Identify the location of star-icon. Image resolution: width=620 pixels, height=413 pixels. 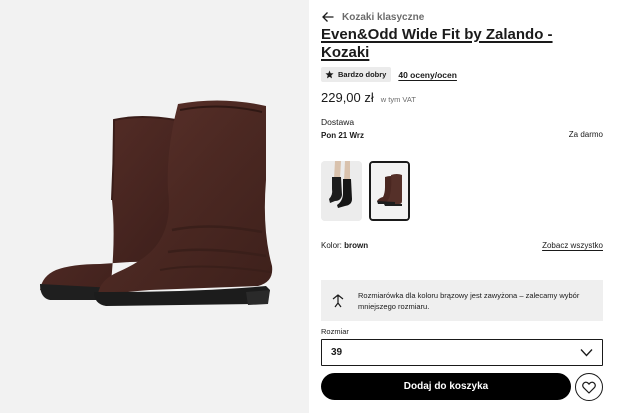
(329, 74).